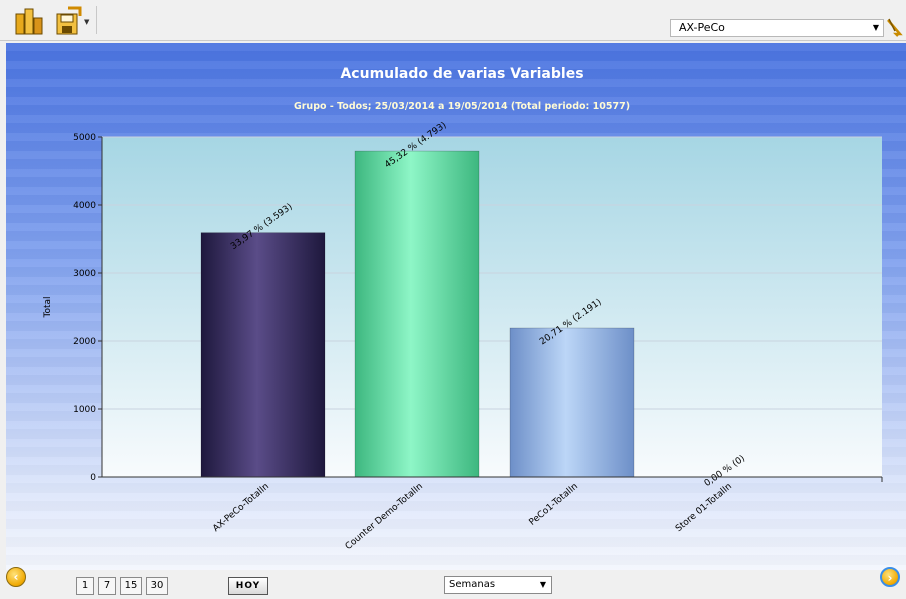  I want to click on period-select: Semanas ▼, so click(498, 585).